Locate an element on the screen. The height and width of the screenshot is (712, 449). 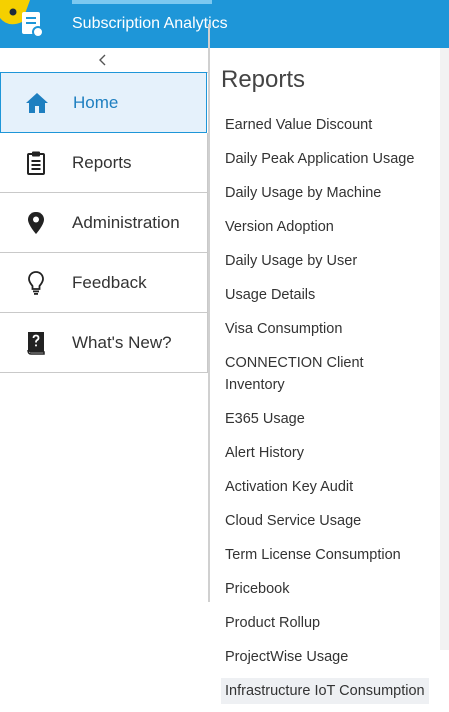
active-tab-indicator is located at coordinates (142, 2).